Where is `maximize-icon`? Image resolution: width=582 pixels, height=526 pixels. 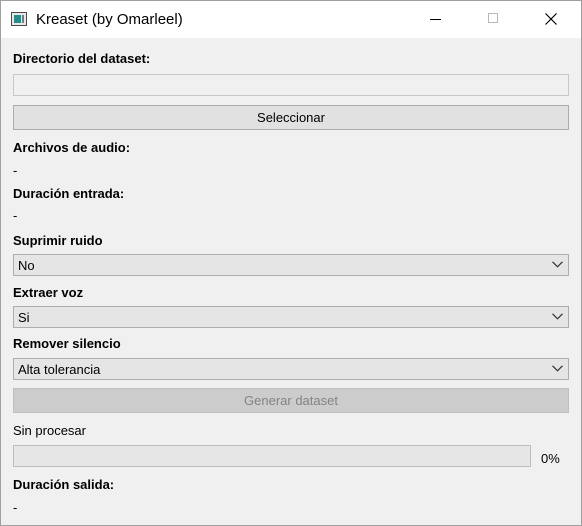 maximize-icon is located at coordinates (493, 18).